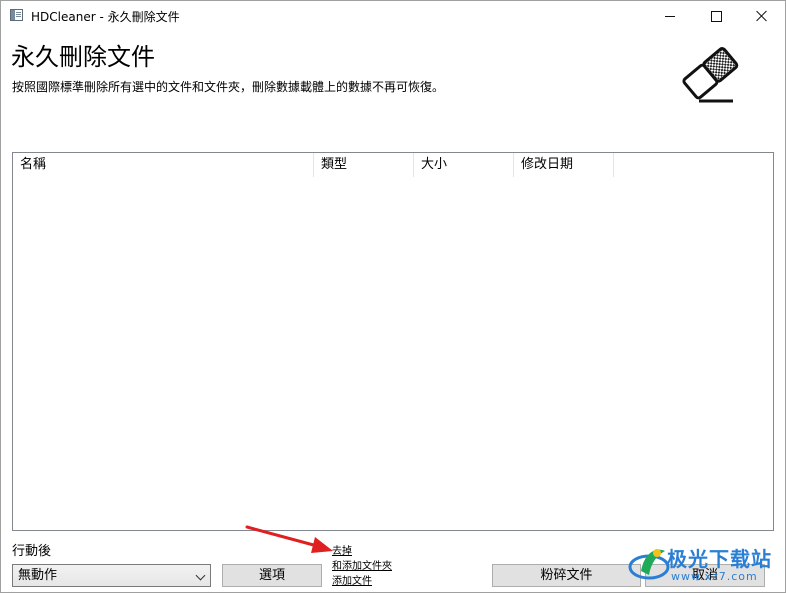 This screenshot has height=593, width=786. I want to click on remove-link: 去掉, so click(342, 549).